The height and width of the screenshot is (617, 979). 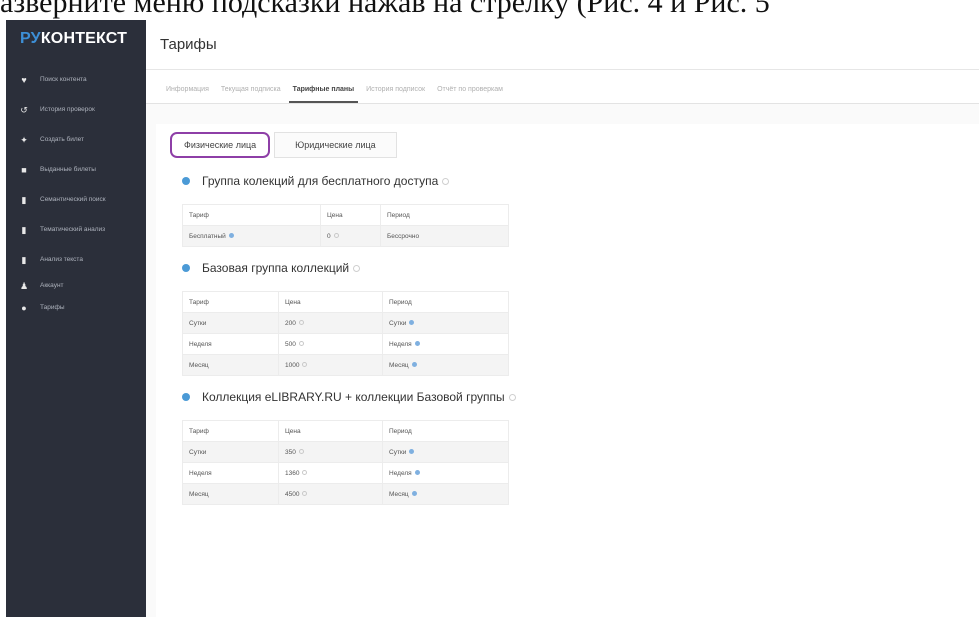 I want to click on sidebar-item-label: Анализ текста, so click(x=61, y=259).